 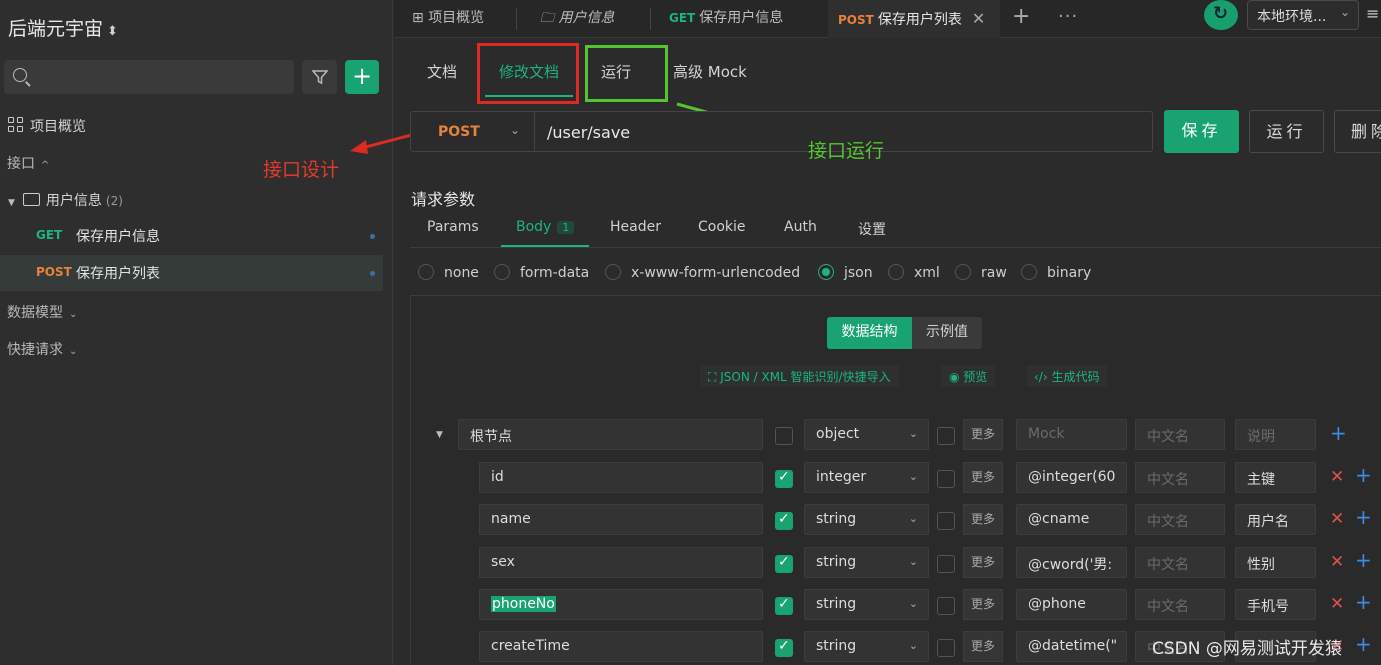 I want to click on field-name-input: createTime, so click(x=621, y=646).